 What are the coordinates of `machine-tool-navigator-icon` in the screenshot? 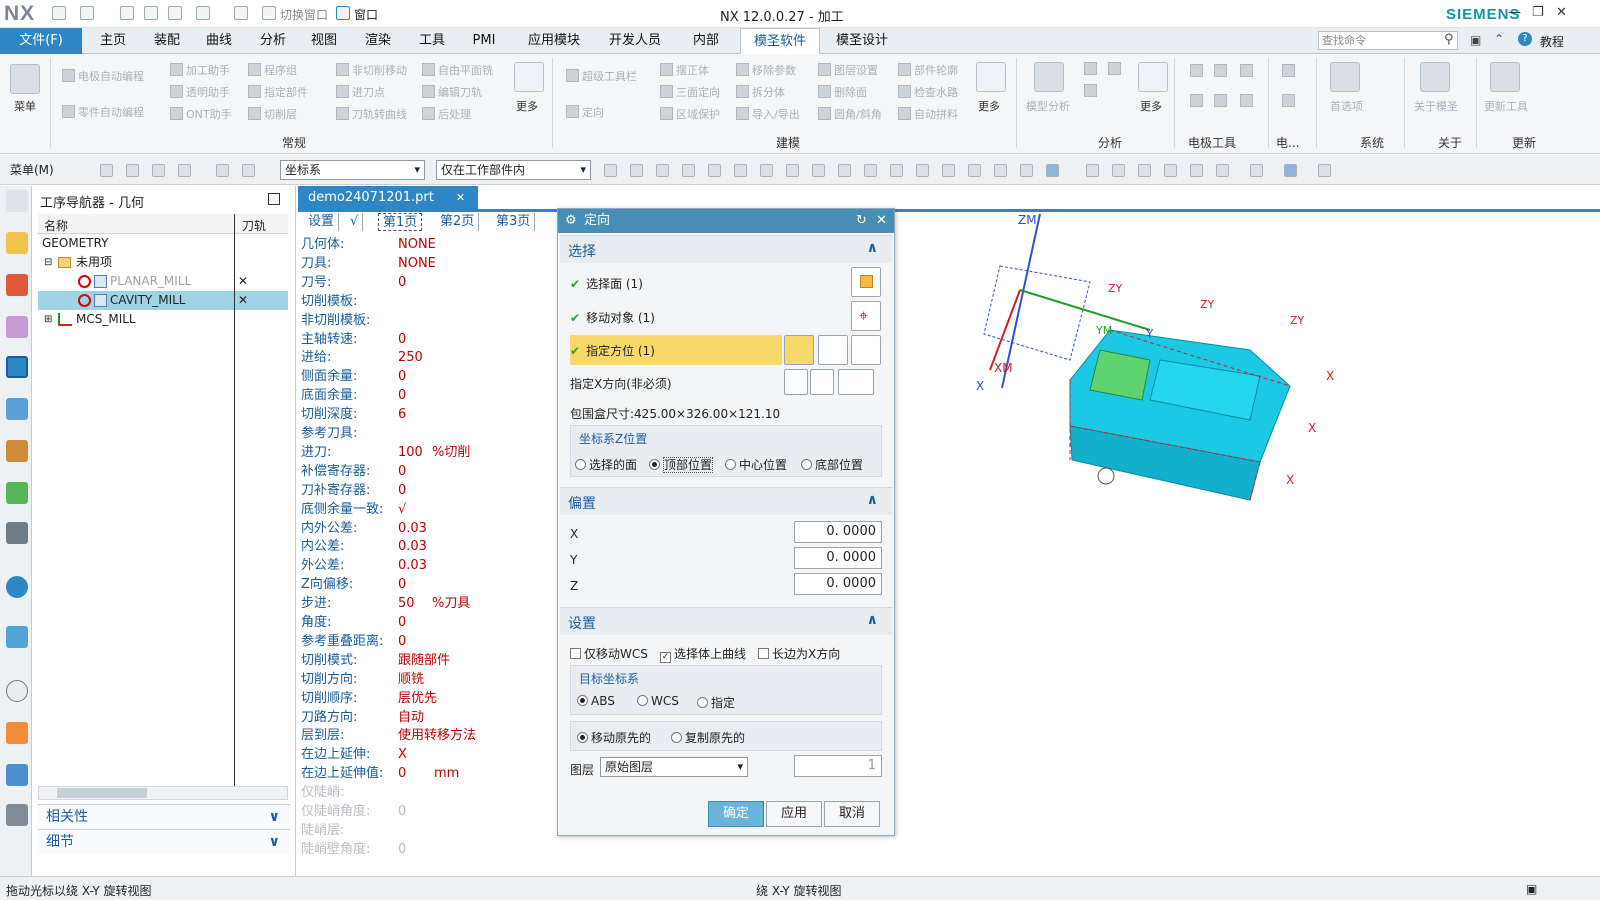 It's located at (17, 409).